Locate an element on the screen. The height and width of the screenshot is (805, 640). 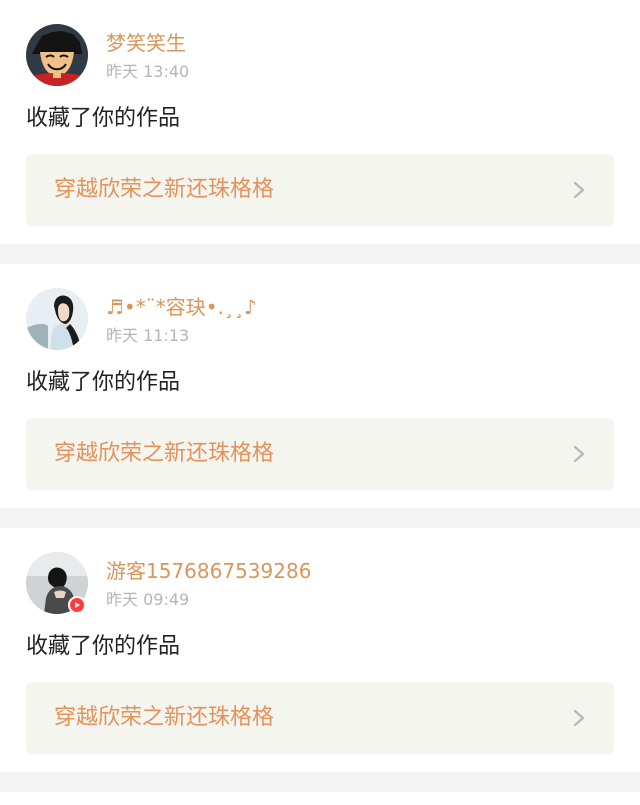
photo-avatar-icon is located at coordinates (57, 319).